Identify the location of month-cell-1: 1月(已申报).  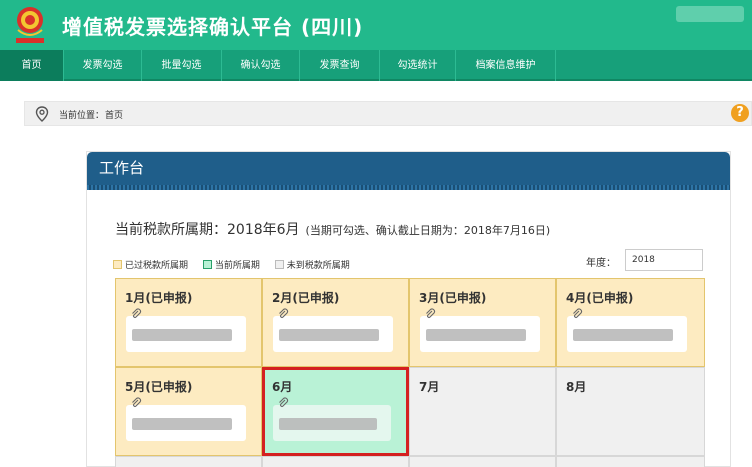
(188, 322).